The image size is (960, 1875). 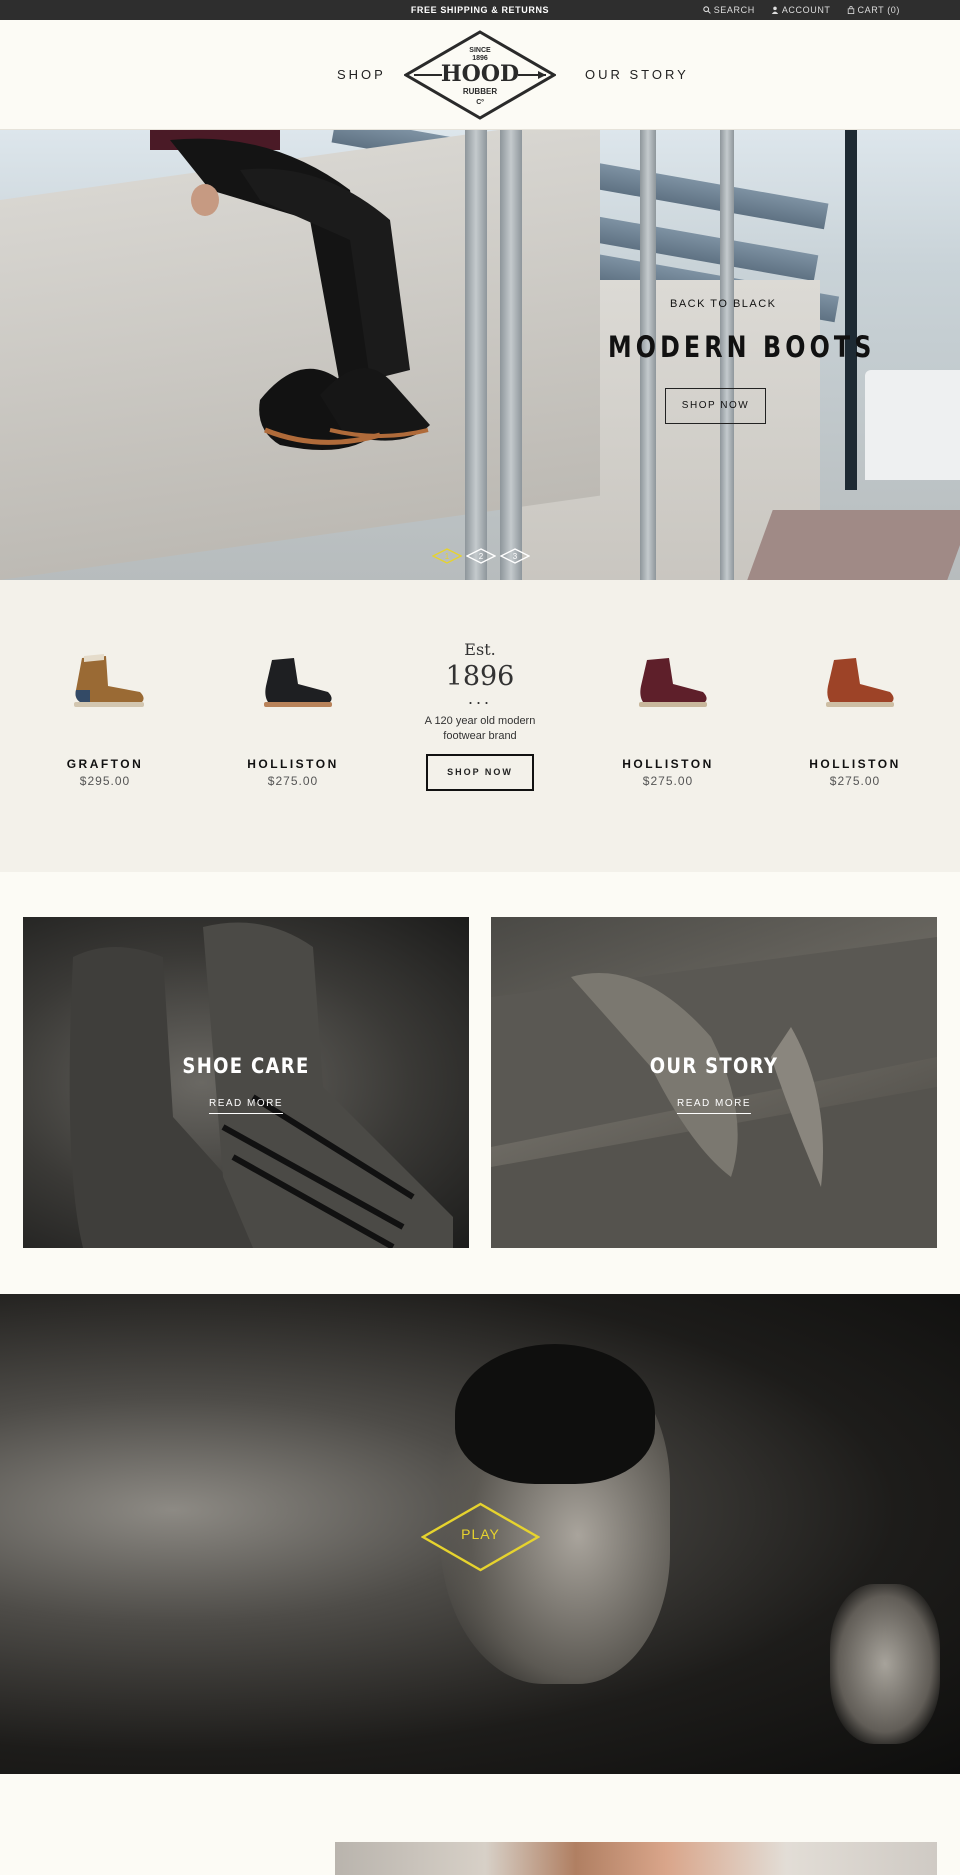 What do you see at coordinates (480, 102) in the screenshot?
I see `logo-co: Cº` at bounding box center [480, 102].